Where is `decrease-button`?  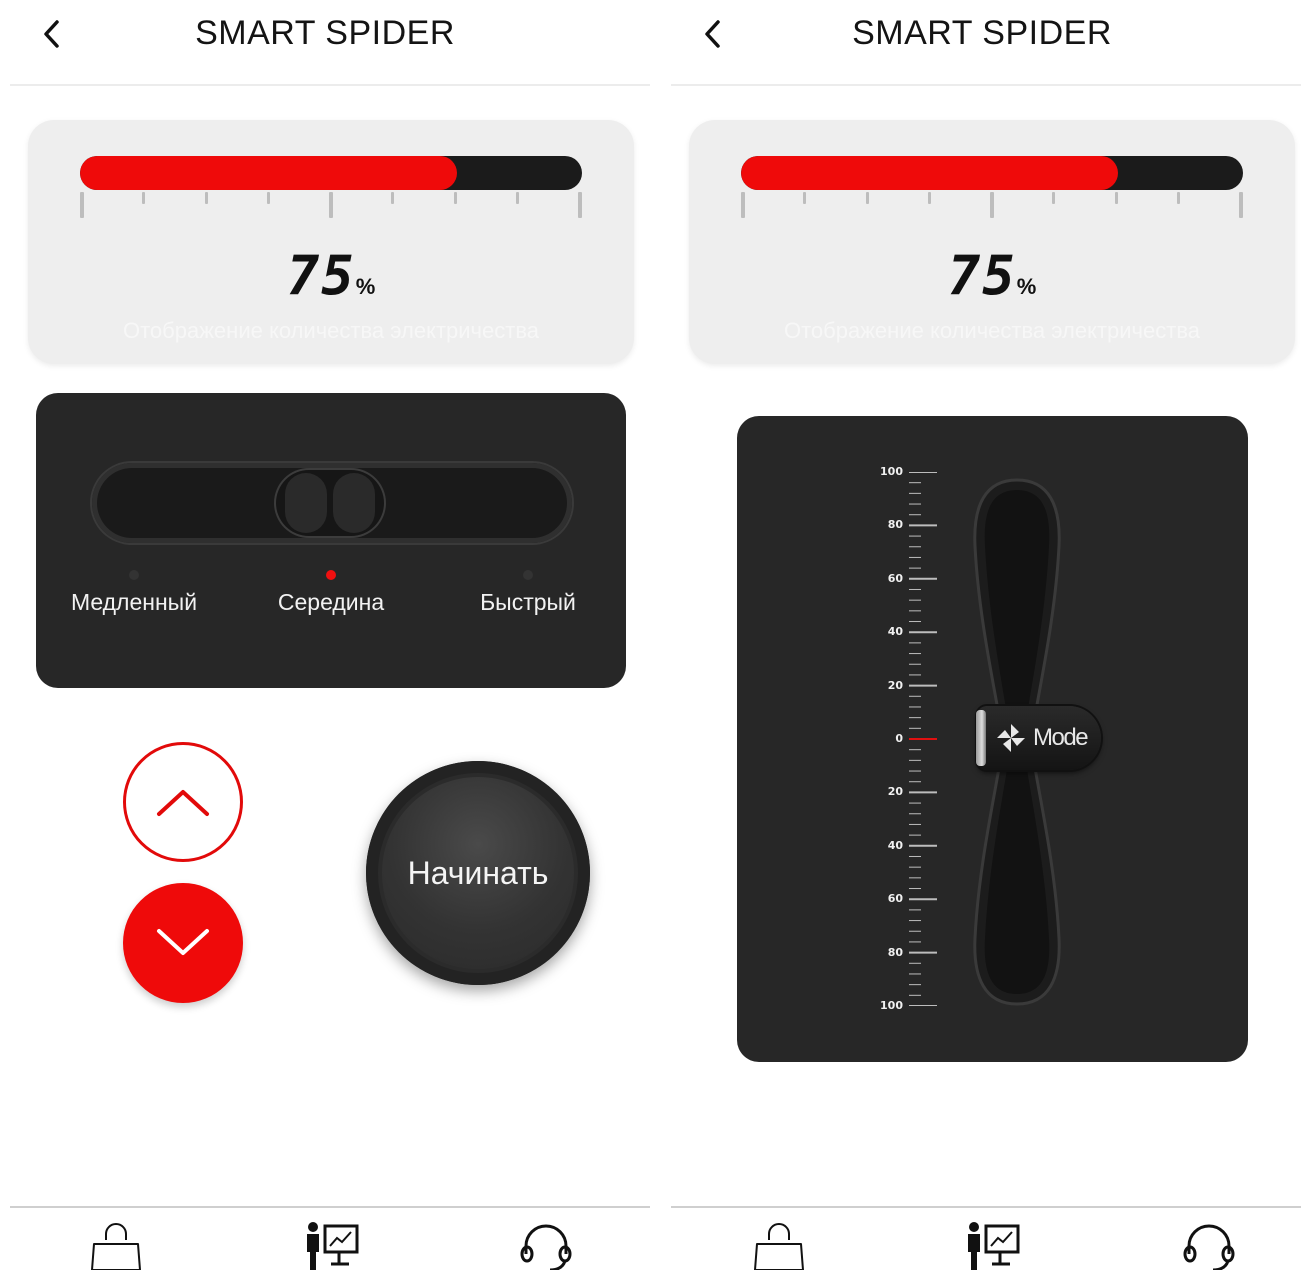 decrease-button is located at coordinates (183, 943).